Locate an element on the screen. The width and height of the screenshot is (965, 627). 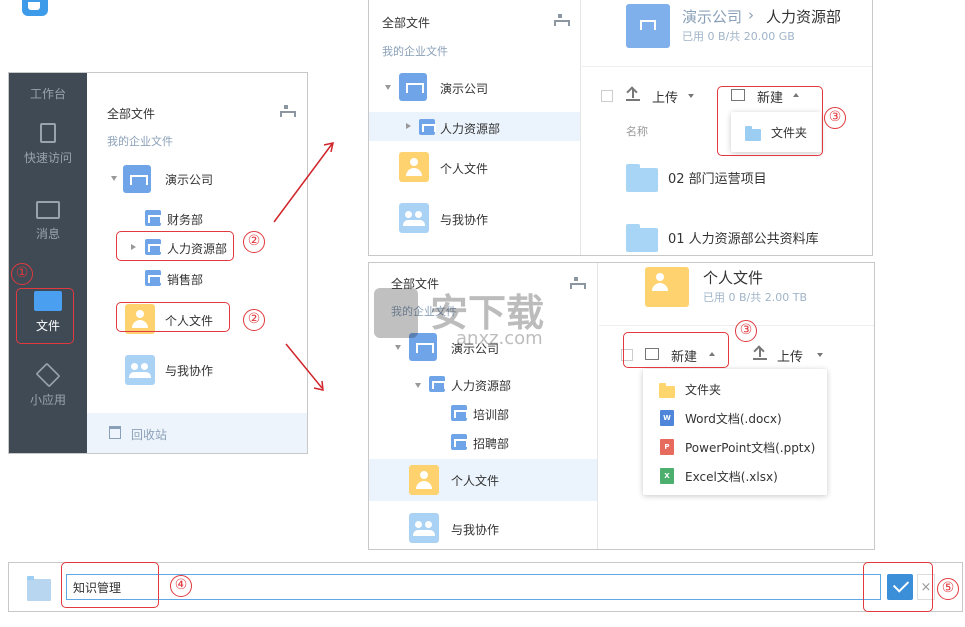
menu-item-folder: 文件夹 is located at coordinates (735, 389).